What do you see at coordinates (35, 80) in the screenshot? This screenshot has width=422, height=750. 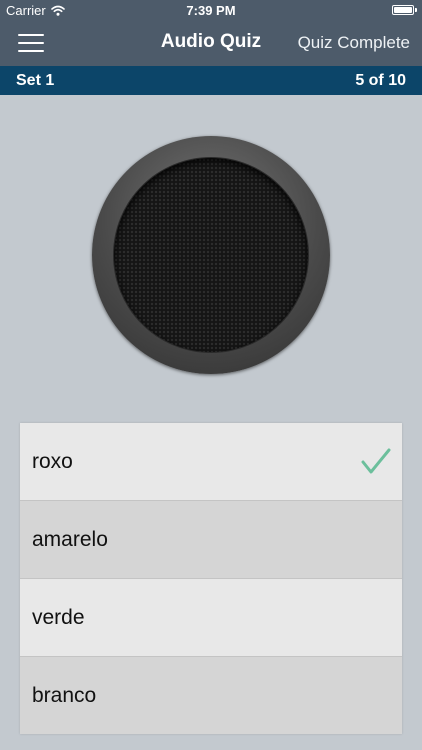 I see `set-label: Set 1` at bounding box center [35, 80].